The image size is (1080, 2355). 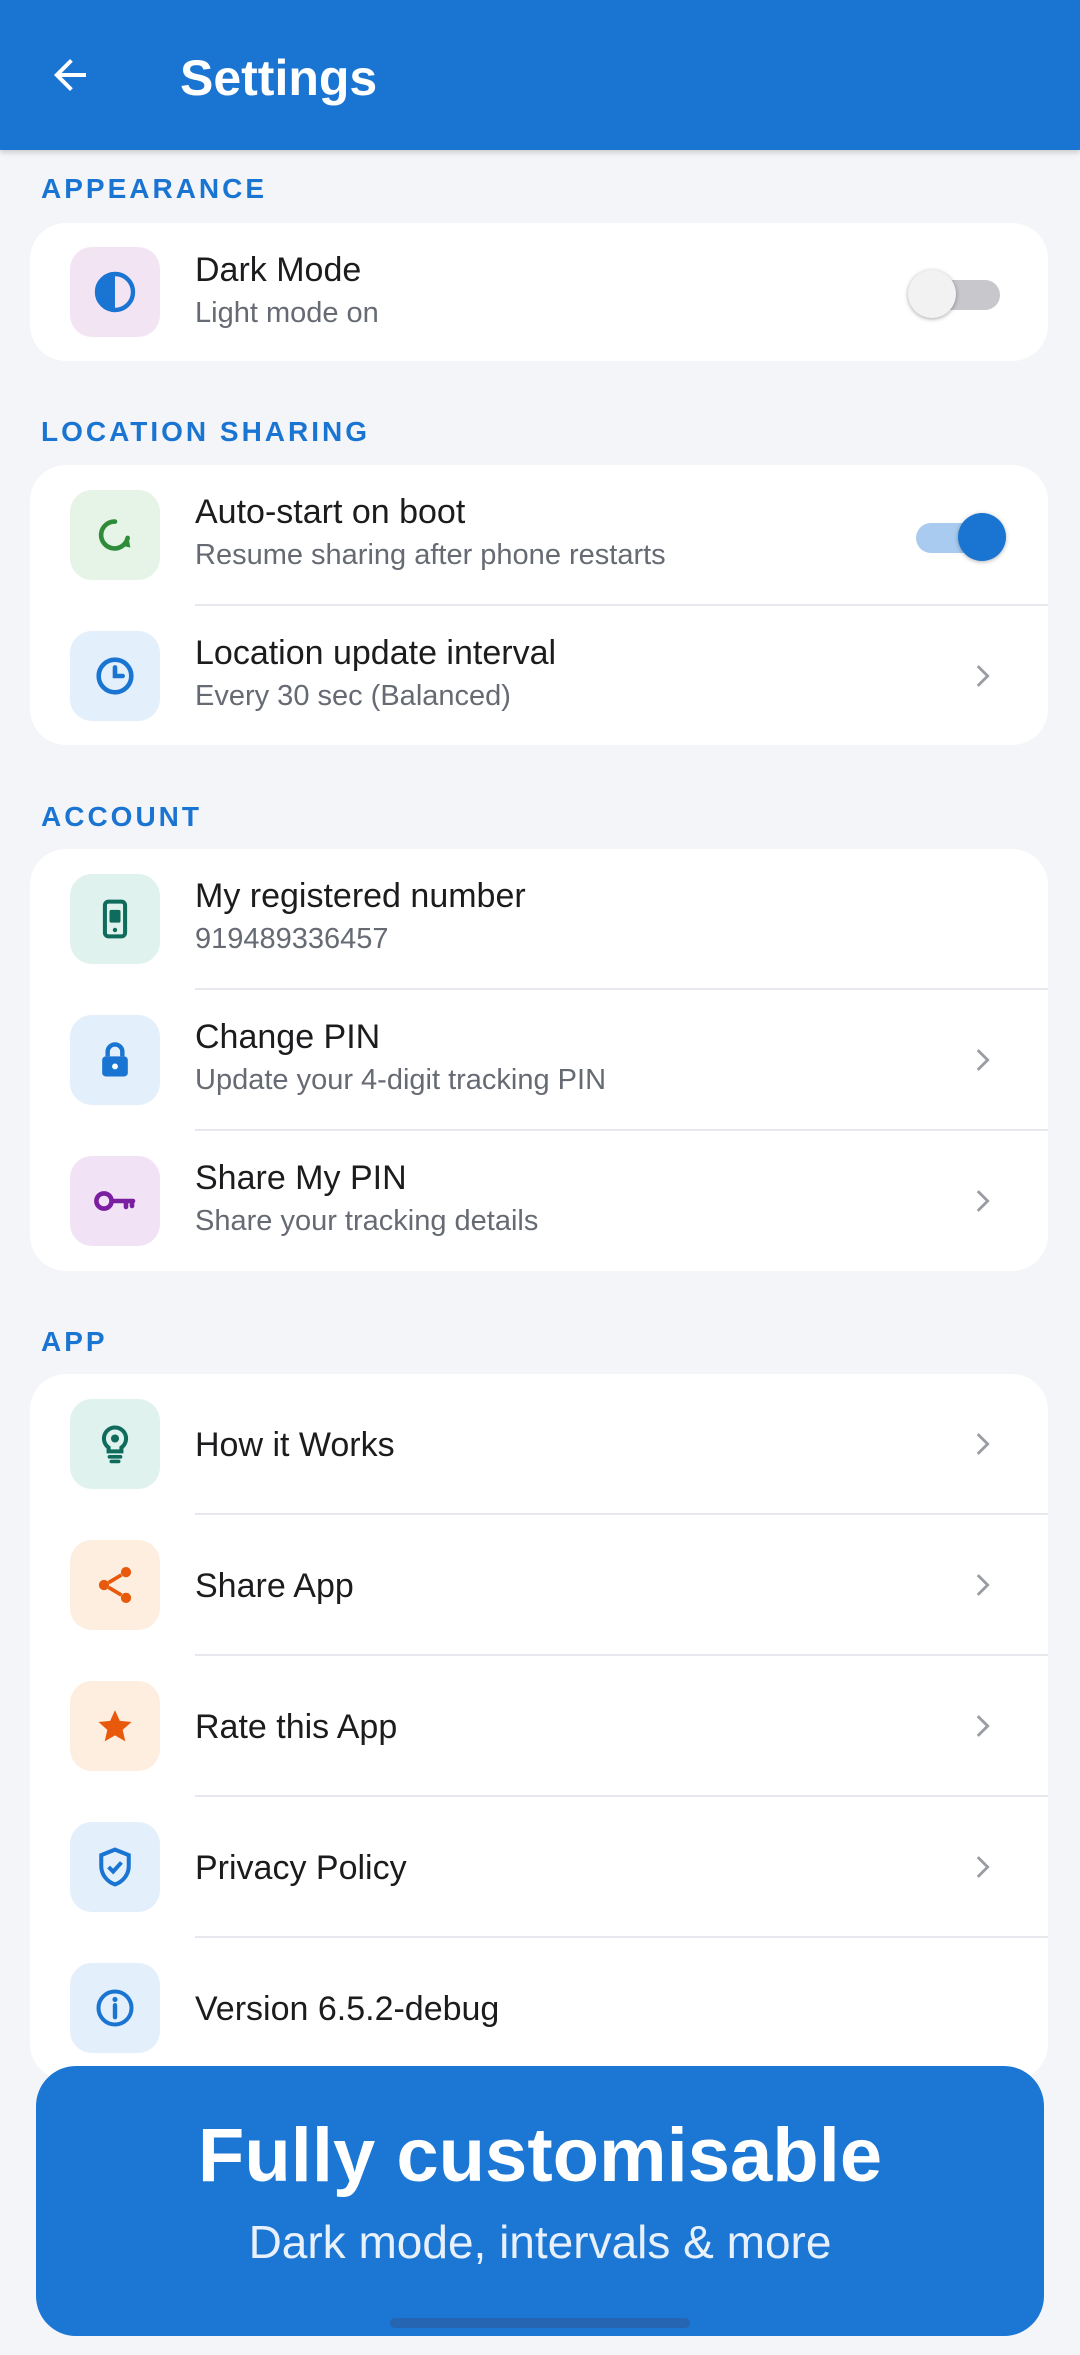 I want to click on lightbulb-icon, so click(x=115, y=1444).